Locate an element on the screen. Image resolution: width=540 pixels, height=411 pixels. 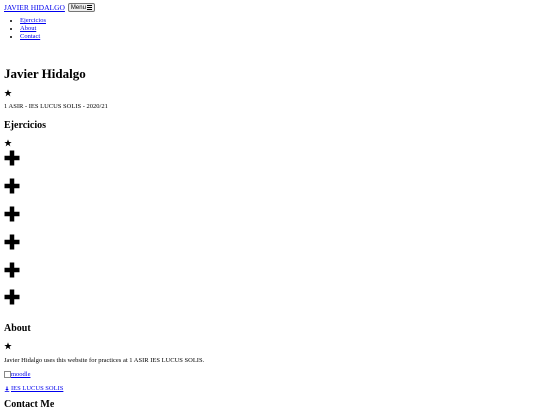
nav-link-contact: Contact is located at coordinates (30, 36).